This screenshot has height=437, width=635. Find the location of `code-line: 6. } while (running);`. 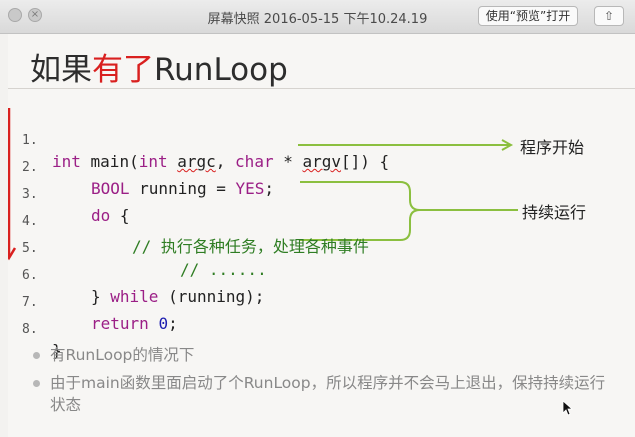

code-line: 6. } while (running); is located at coordinates (136, 277).